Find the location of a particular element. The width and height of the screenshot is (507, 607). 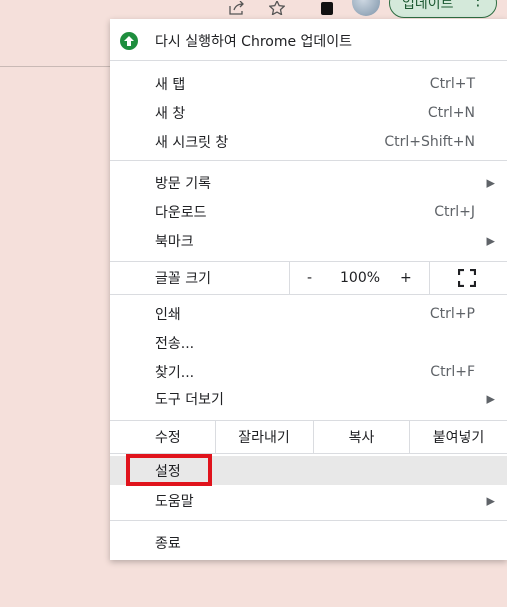

zoom-out-button: - is located at coordinates (309, 278).